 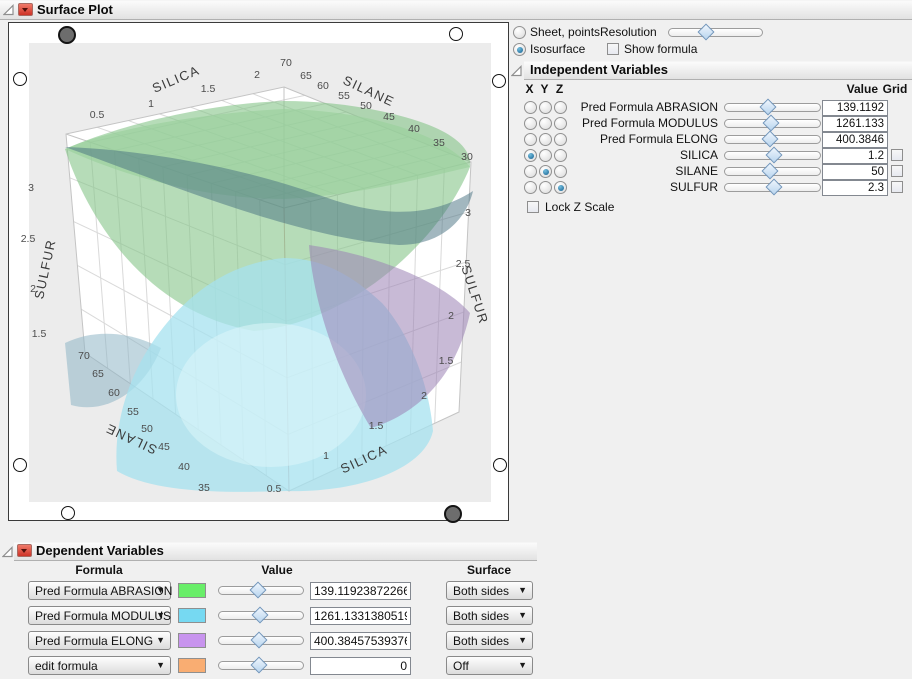 What do you see at coordinates (8, 552) in the screenshot?
I see `dependent-disclosure-icon` at bounding box center [8, 552].